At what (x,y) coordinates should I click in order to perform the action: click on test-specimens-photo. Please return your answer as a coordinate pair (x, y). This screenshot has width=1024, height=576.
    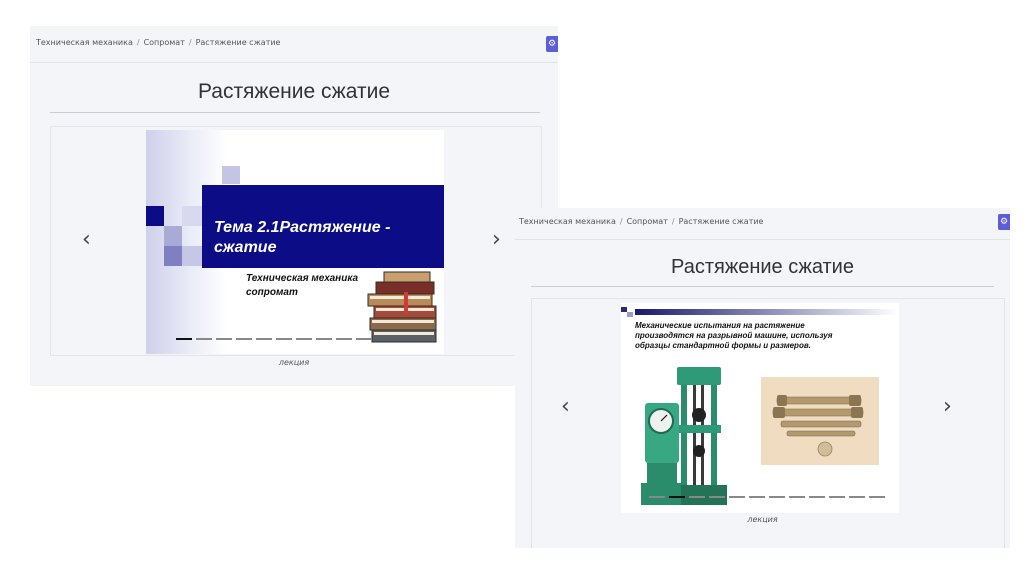
    Looking at the image, I should click on (820, 421).